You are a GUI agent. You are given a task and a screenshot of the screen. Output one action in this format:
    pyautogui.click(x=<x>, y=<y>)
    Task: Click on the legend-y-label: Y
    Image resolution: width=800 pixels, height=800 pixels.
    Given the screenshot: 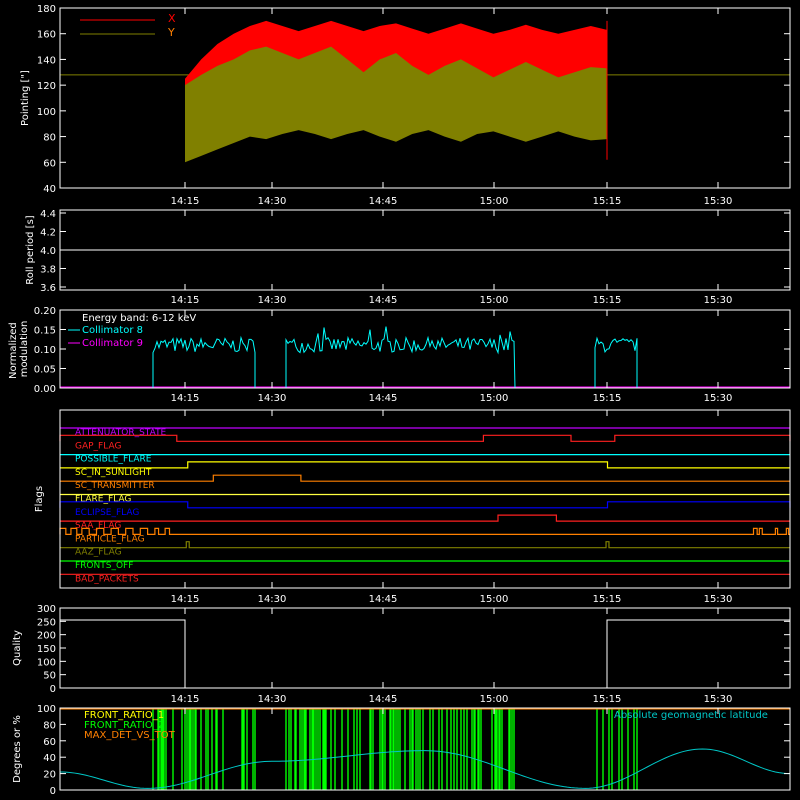 What is the action you would take?
    pyautogui.click(x=171, y=32)
    